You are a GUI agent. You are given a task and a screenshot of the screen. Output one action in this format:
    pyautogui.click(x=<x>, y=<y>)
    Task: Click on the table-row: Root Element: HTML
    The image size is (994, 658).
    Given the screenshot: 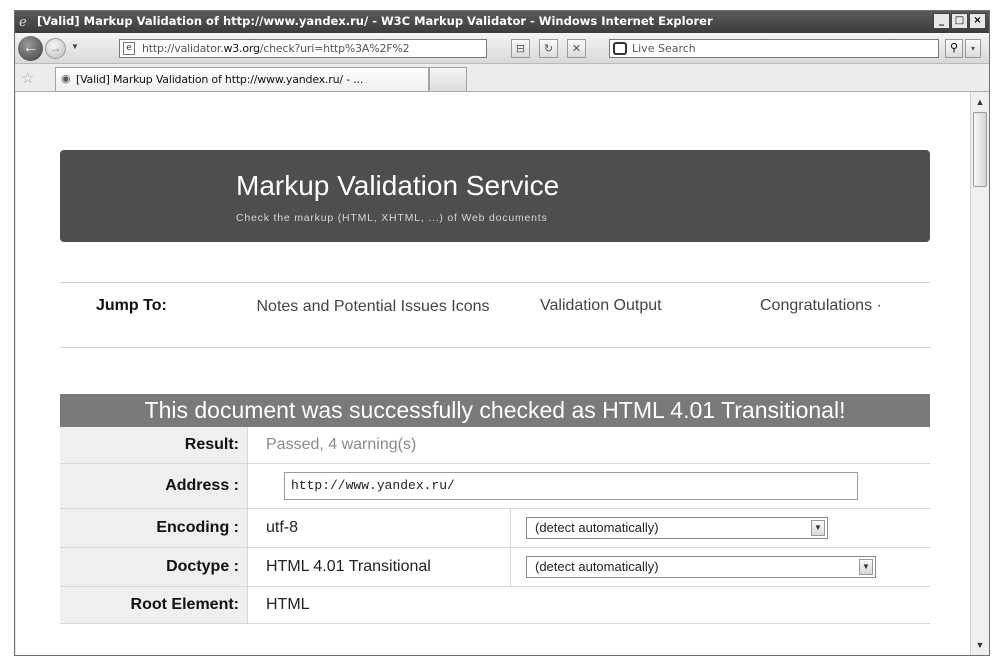 What is the action you would take?
    pyautogui.click(x=495, y=605)
    